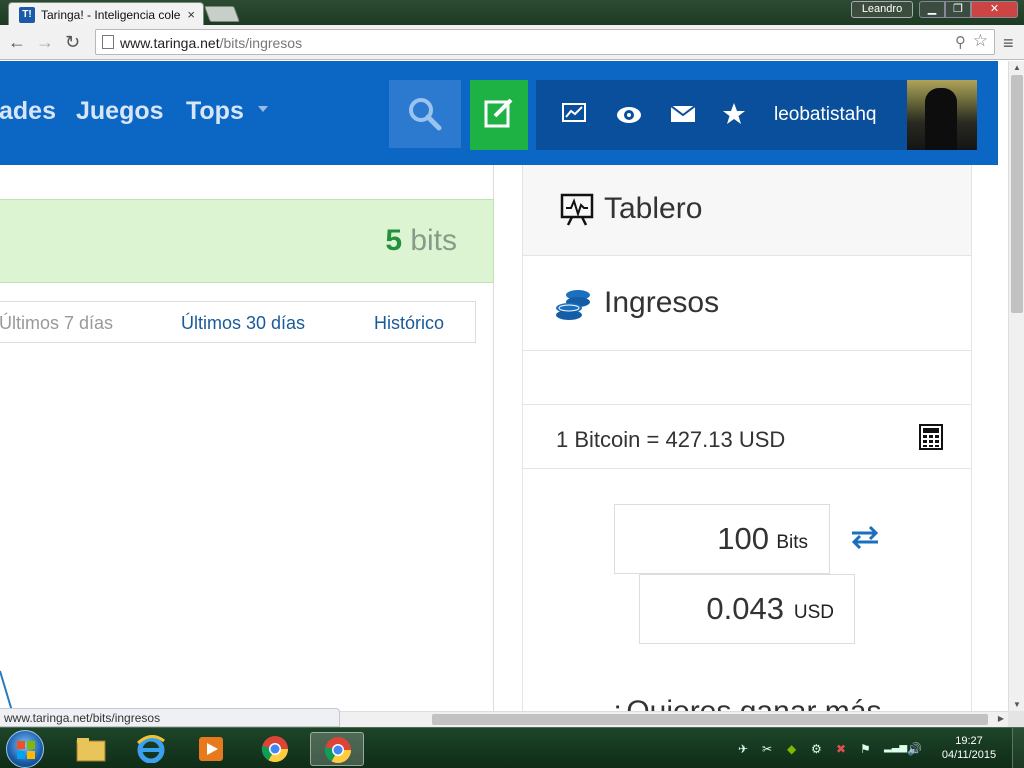  Describe the element at coordinates (629, 115) in the screenshot. I see `eye-icon` at that location.